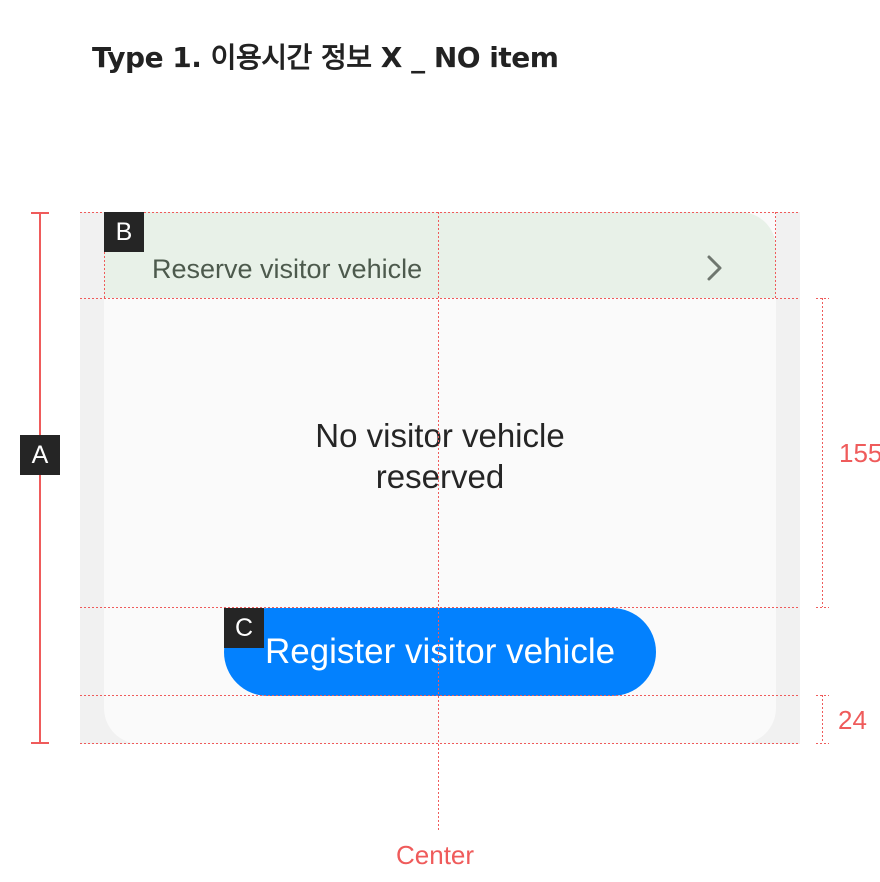 This screenshot has height=882, width=880. What do you see at coordinates (325, 57) in the screenshot?
I see `page-title: Type 1. 이용시간 정보 X _ NO item` at bounding box center [325, 57].